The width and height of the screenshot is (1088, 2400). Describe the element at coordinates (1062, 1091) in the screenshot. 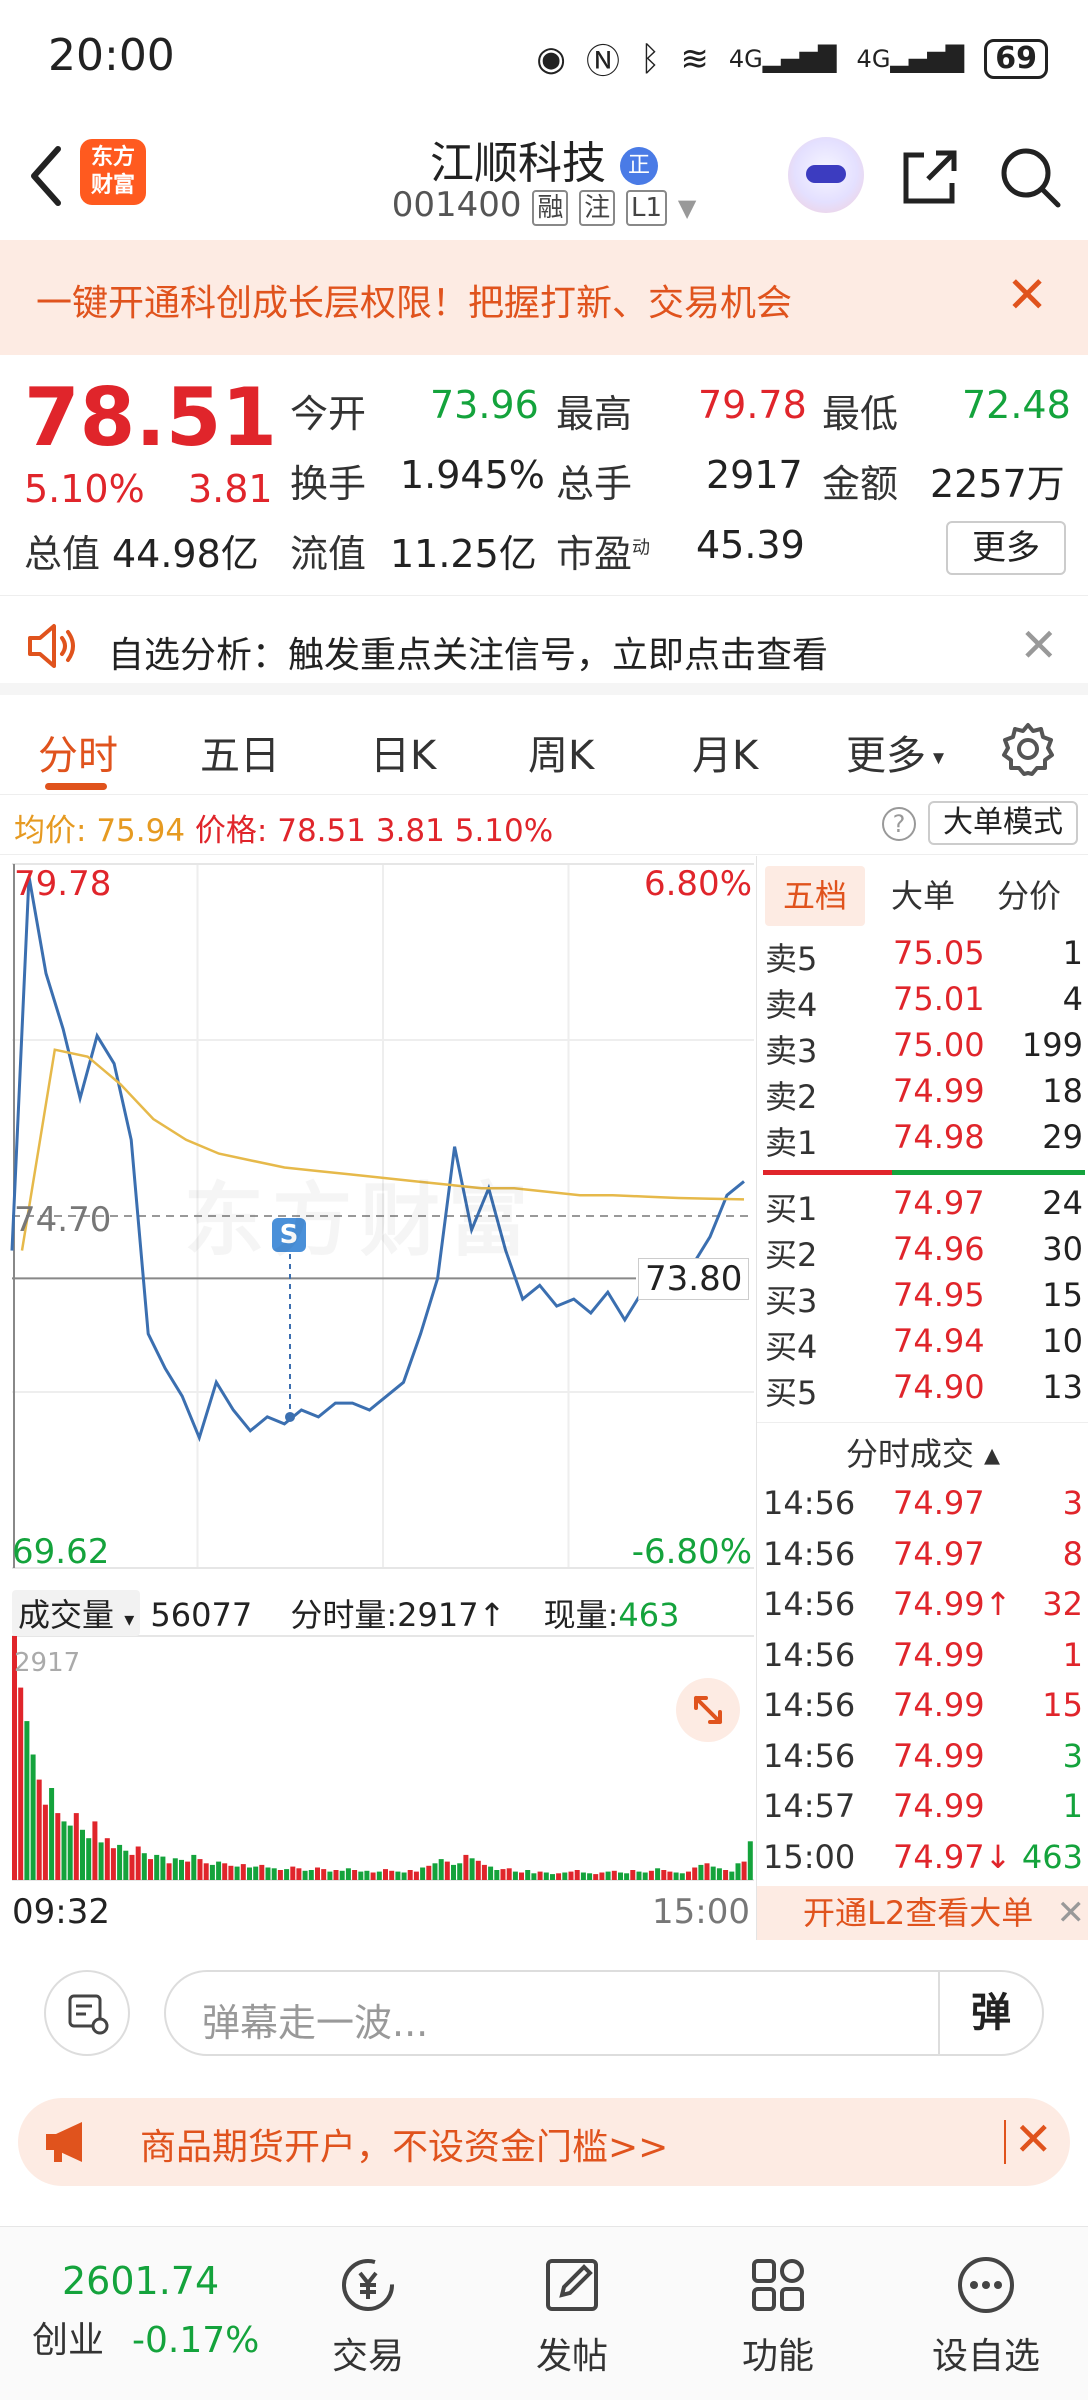

I see `sell-level-row-vol: 18` at that location.